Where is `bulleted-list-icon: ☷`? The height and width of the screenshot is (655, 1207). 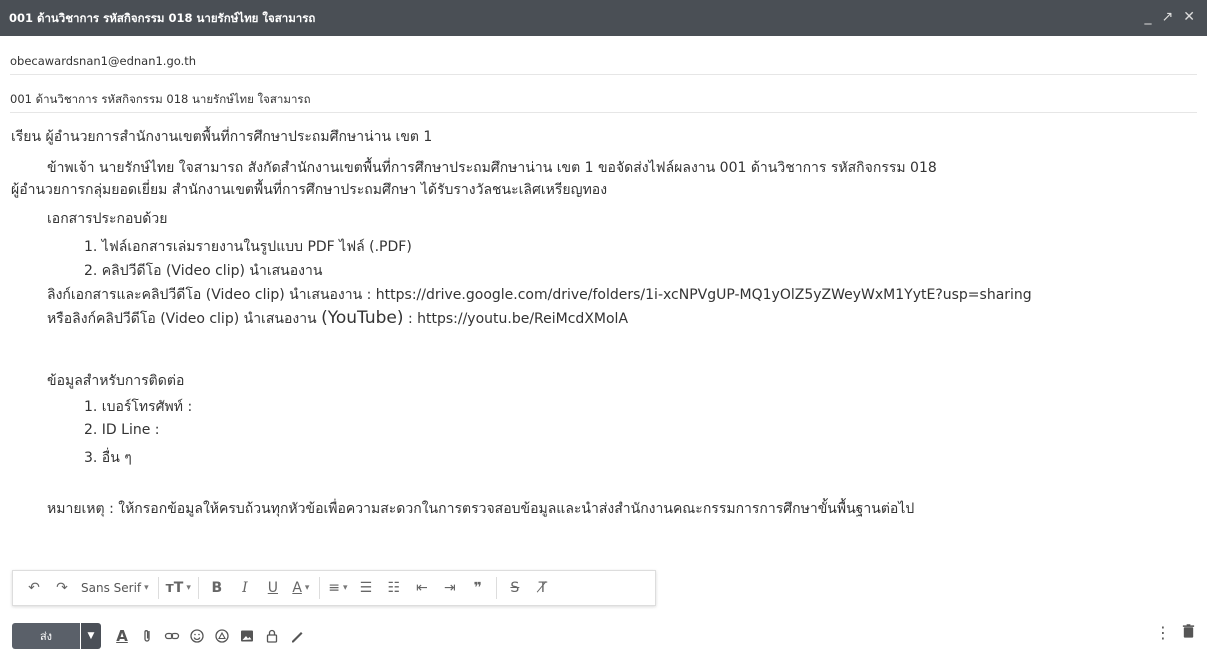
bulleted-list-icon: ☷ is located at coordinates (394, 588).